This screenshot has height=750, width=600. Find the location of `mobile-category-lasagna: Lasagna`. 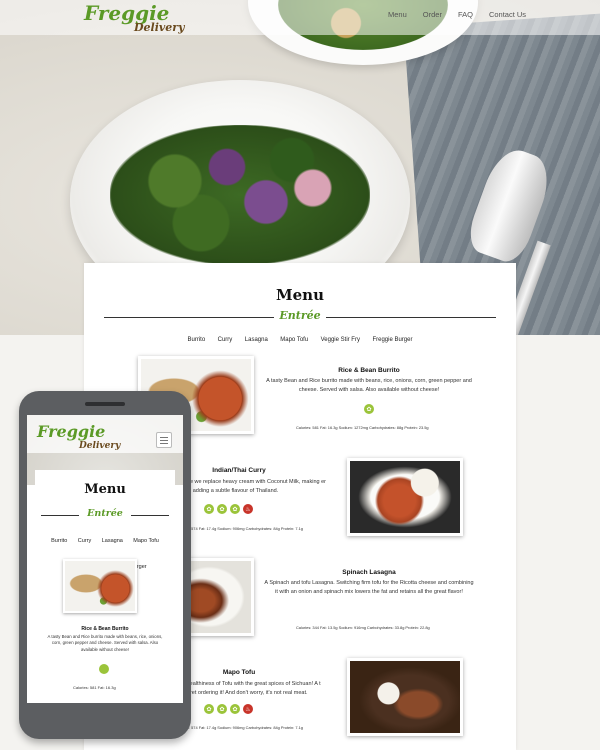

mobile-category-lasagna: Lasagna is located at coordinates (112, 541).